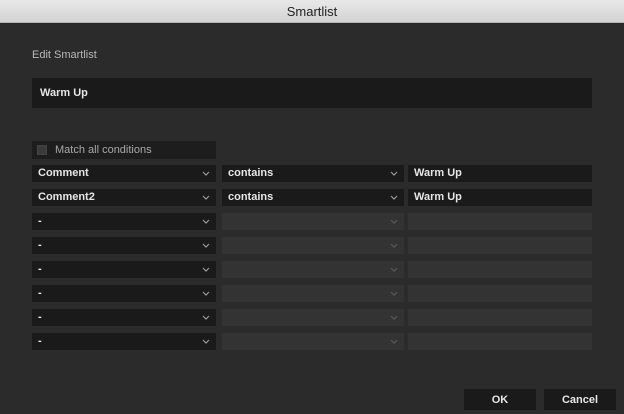  I want to click on match-all-label: Match all conditions, so click(103, 150).